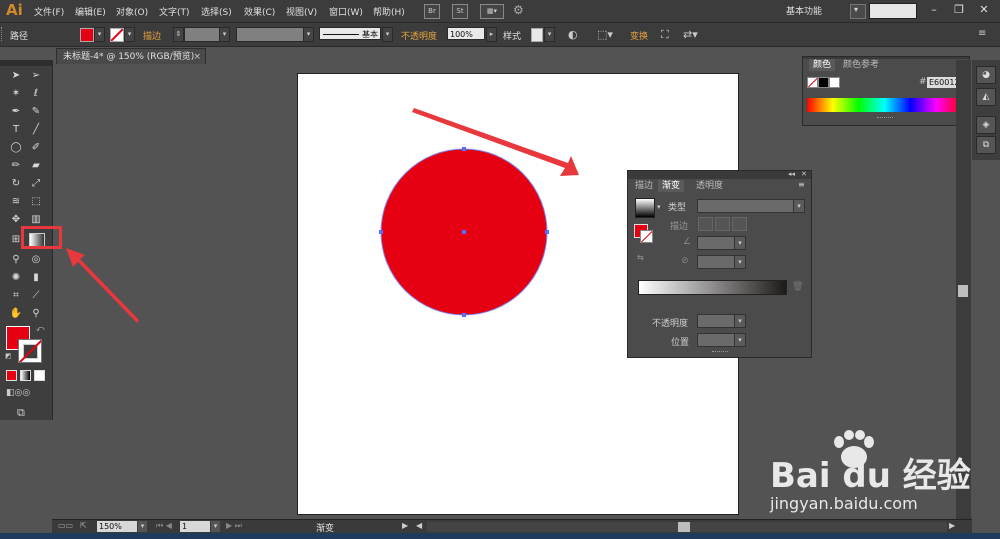 The width and height of the screenshot is (1000, 539). What do you see at coordinates (812, 82) in the screenshot?
I see `none-swatch` at bounding box center [812, 82].